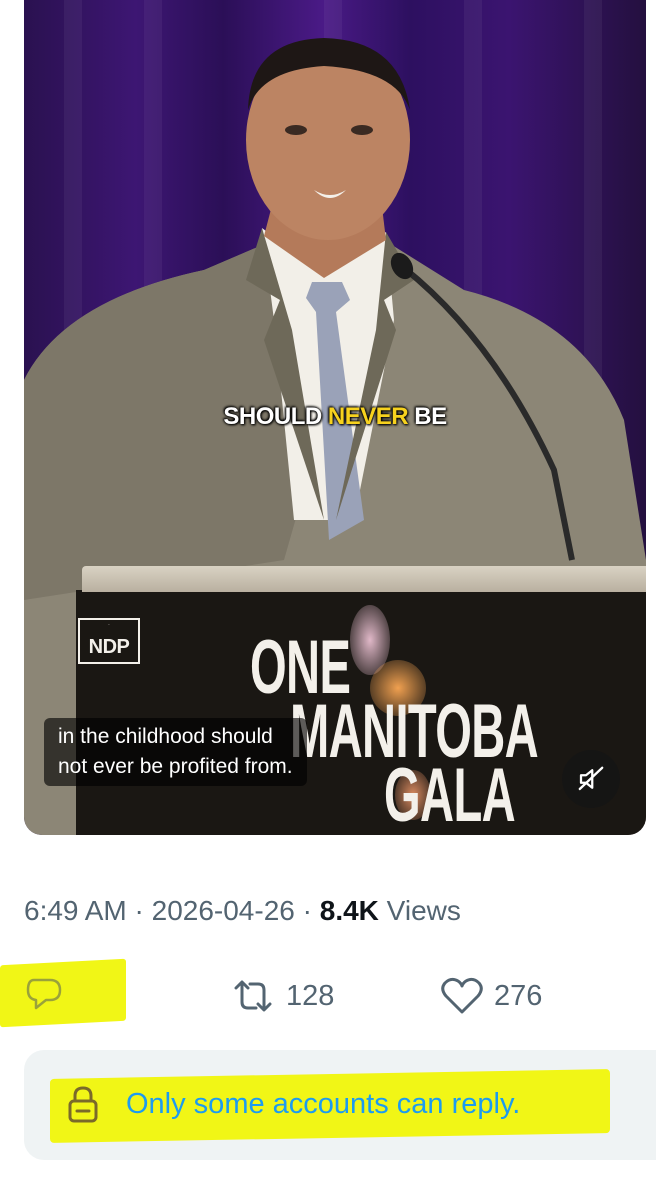 This screenshot has width=656, height=1200. I want to click on post-date: 2026-04-26, so click(223, 910).